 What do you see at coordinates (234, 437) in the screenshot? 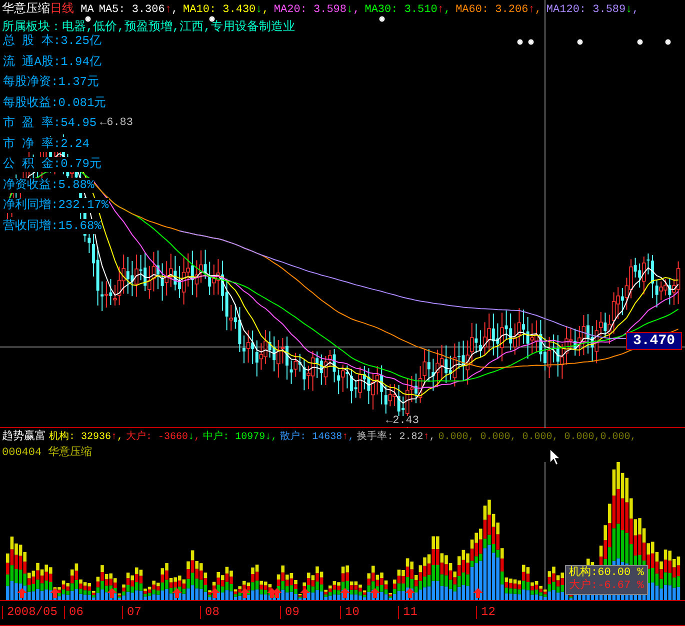
I see `indicator-value: 中户: 10979` at bounding box center [234, 437].